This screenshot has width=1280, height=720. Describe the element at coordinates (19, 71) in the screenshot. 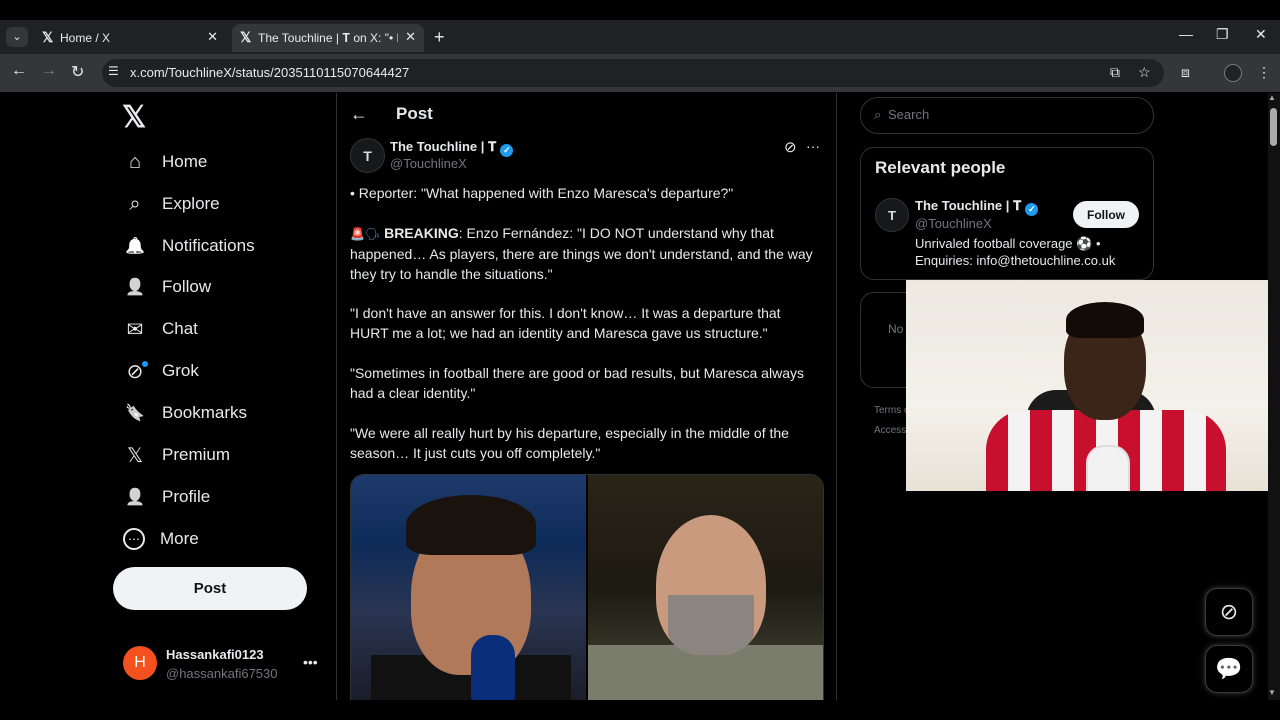

I see `back-icon: ←` at that location.